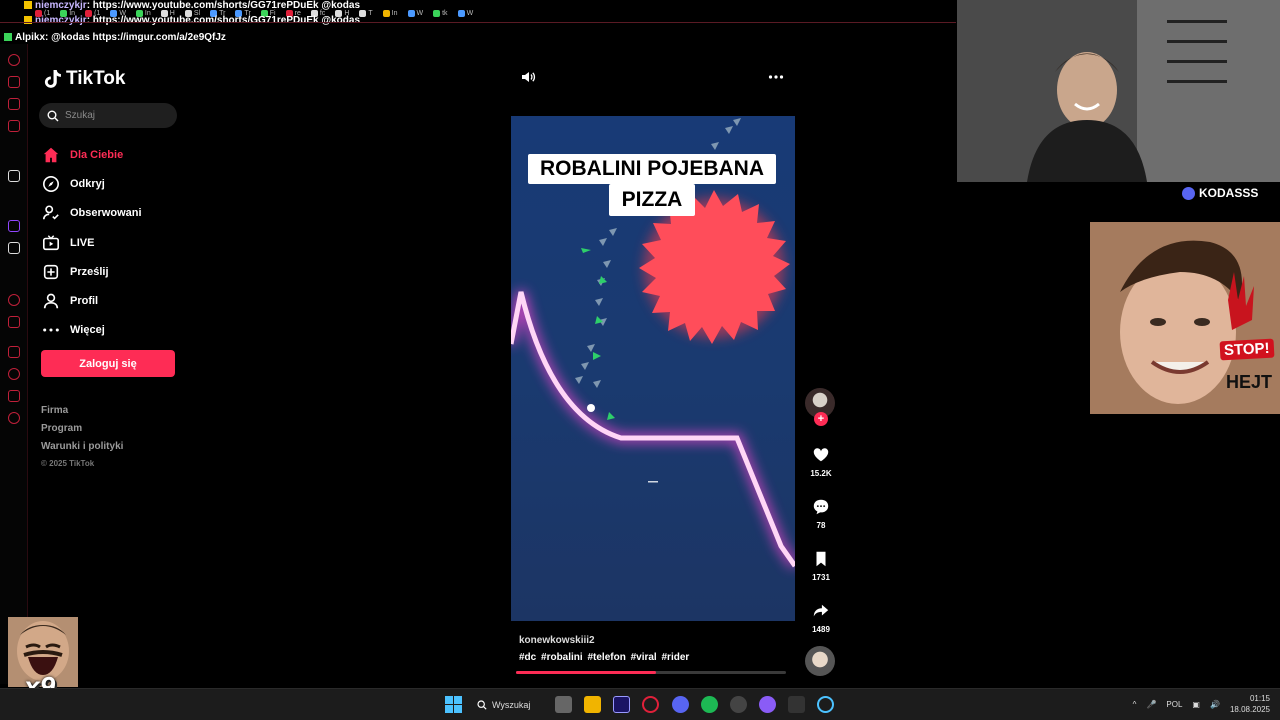 The image size is (1280, 720). What do you see at coordinates (821, 462) in the screenshot?
I see `like-button: 15.2K` at bounding box center [821, 462].